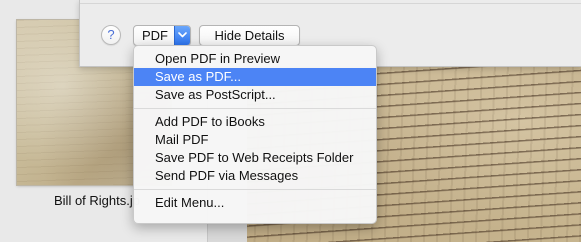 This screenshot has height=242, width=581. What do you see at coordinates (255, 158) in the screenshot?
I see `menu-item-save-pdf-to-web-receipts: Save PDF to Web Receipts Folder` at bounding box center [255, 158].